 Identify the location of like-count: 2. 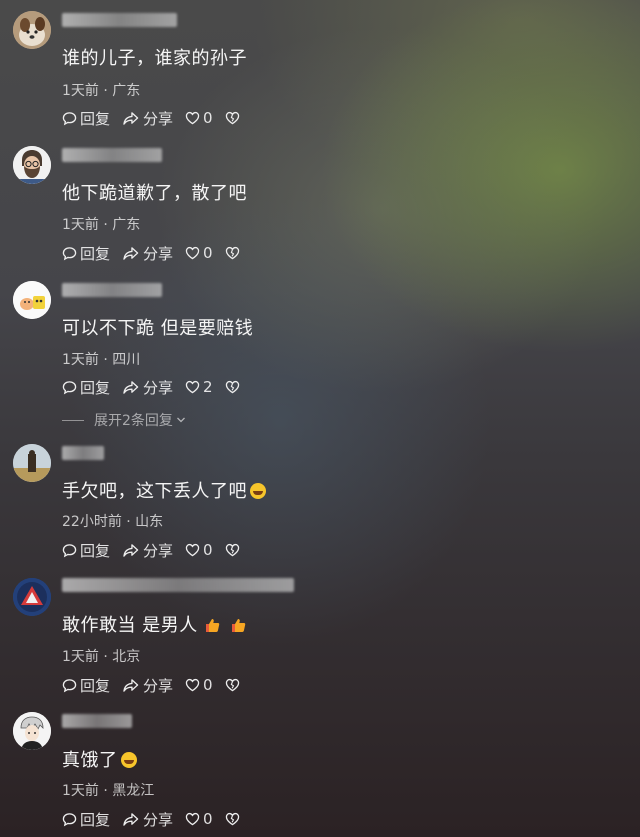
(208, 387).